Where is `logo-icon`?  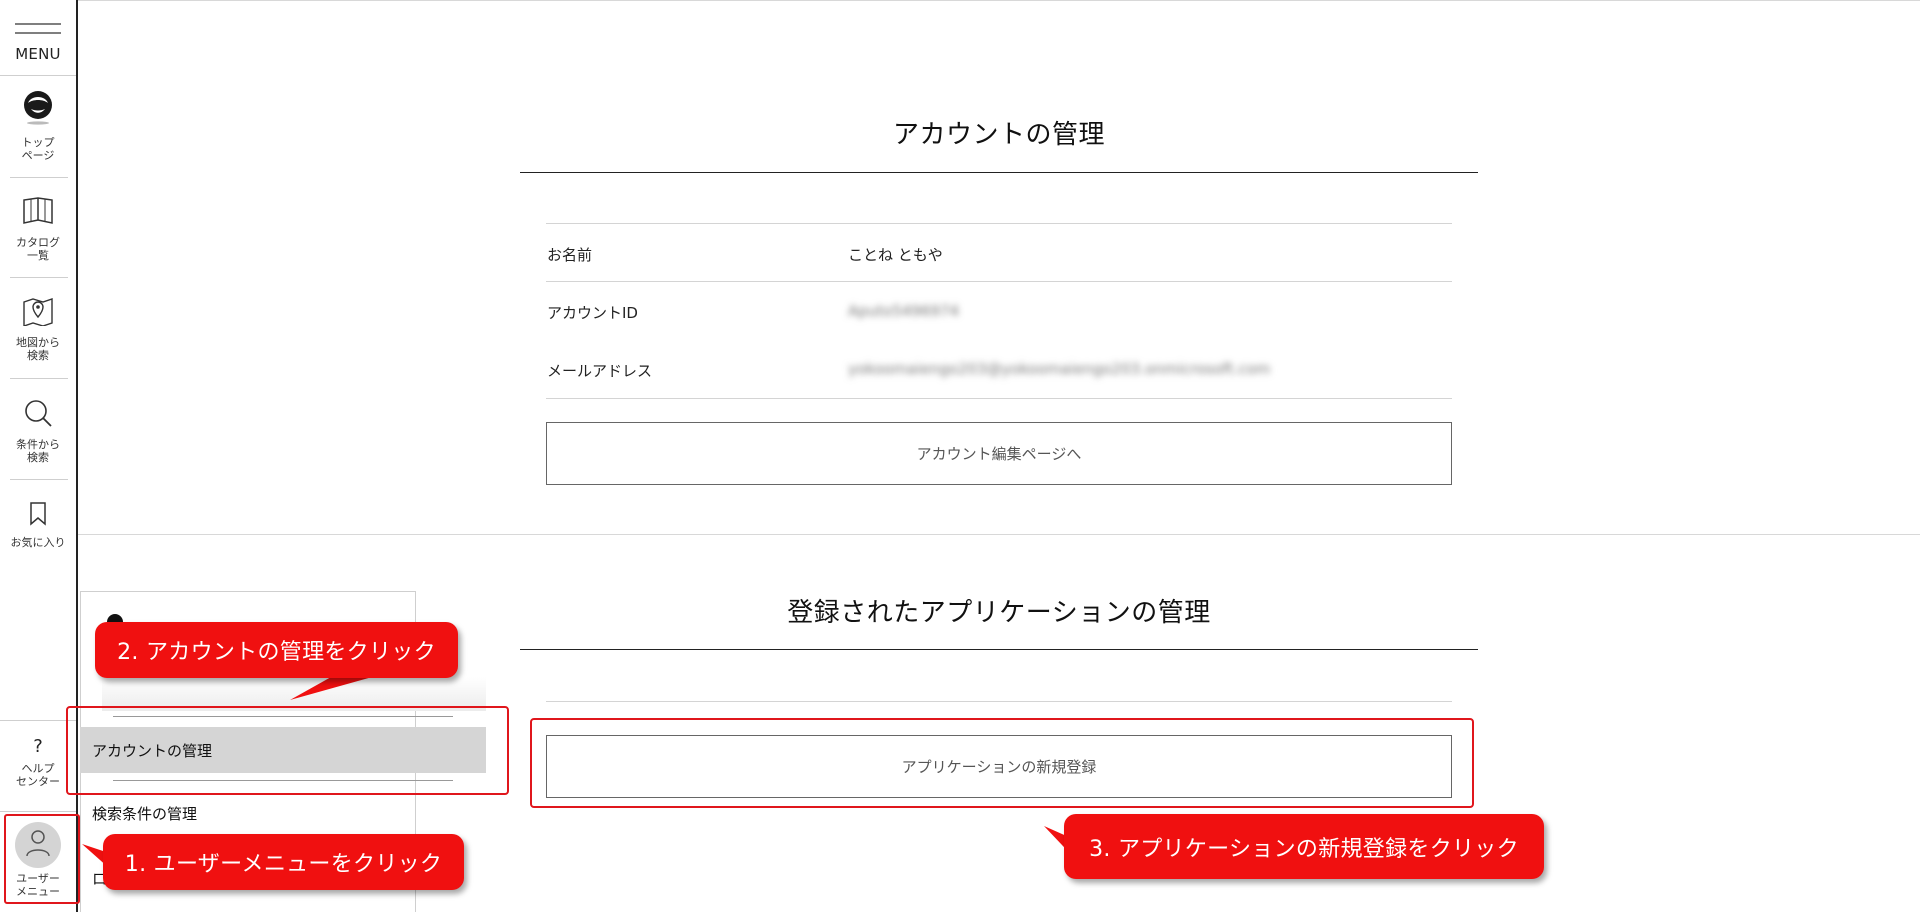 logo-icon is located at coordinates (38, 110).